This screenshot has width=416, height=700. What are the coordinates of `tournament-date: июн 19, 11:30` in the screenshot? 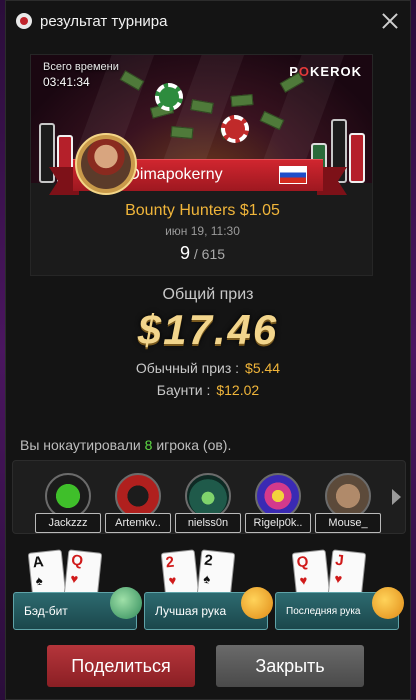 It's located at (202, 231).